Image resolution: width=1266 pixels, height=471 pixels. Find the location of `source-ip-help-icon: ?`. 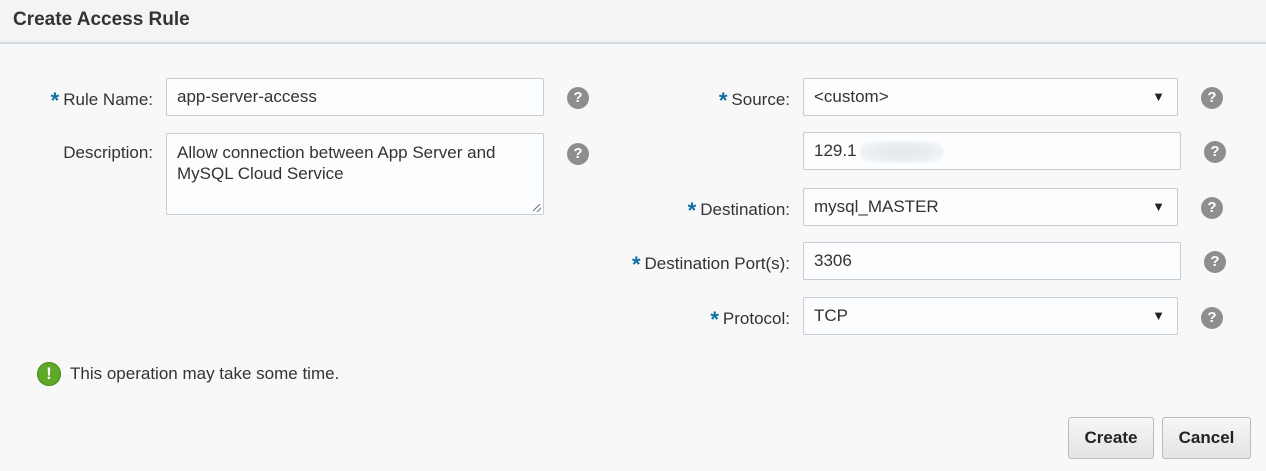

source-ip-help-icon: ? is located at coordinates (1215, 152).